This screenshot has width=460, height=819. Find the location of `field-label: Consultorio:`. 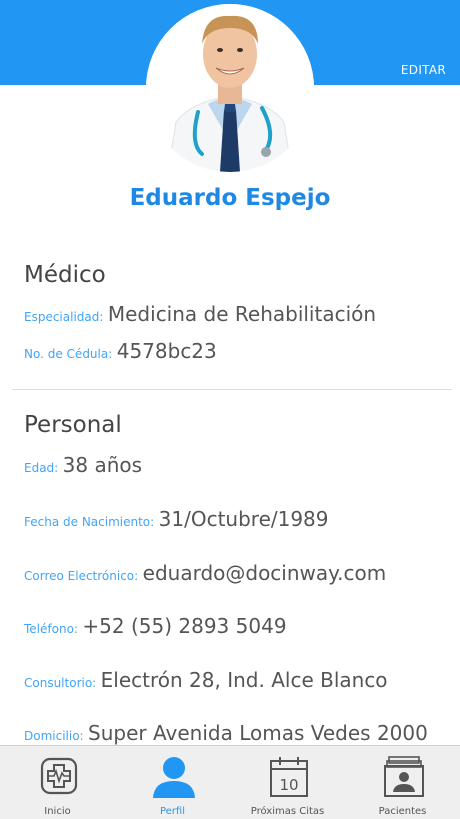

field-label: Consultorio: is located at coordinates (60, 683).